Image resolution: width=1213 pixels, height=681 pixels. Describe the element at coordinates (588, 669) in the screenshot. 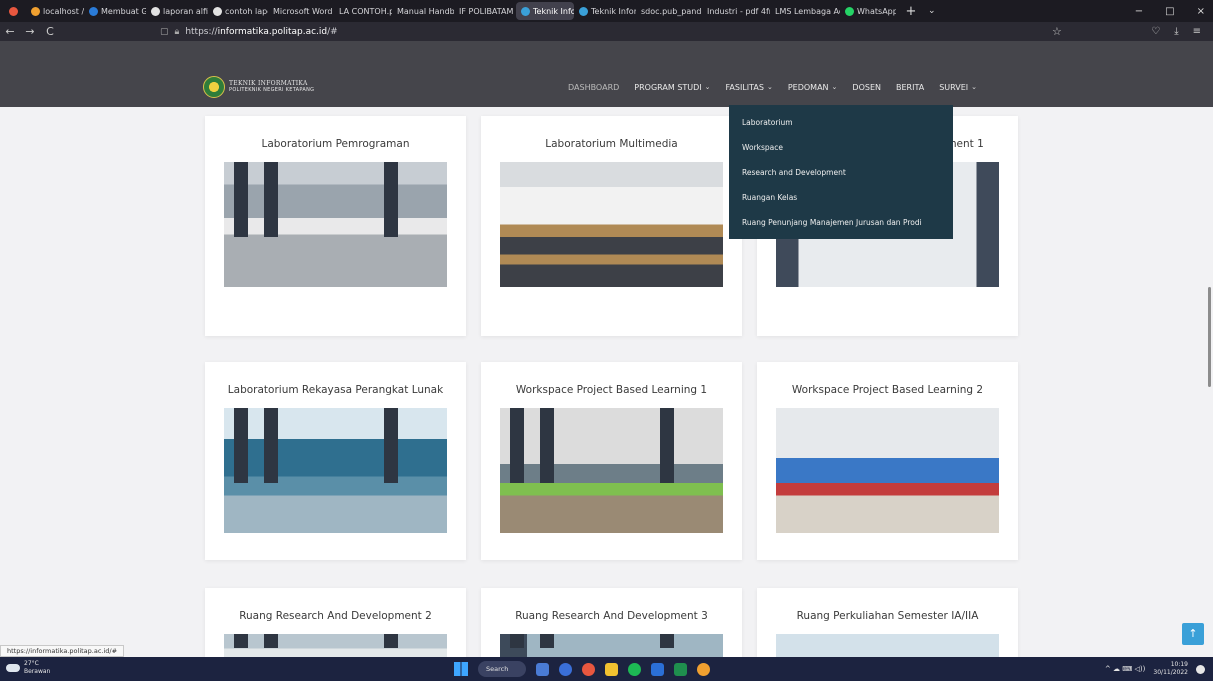

I see `firefox-icon` at that location.